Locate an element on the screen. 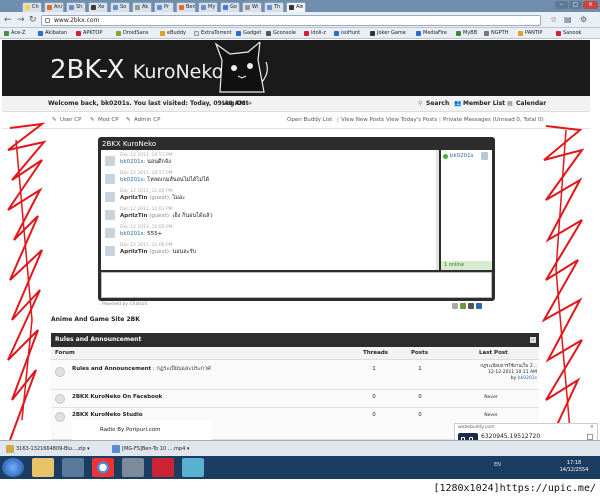 The image size is (600, 499). download-item: [MG-FS]Ben-To 10 ....mp4 ▾ is located at coordinates (149, 449).